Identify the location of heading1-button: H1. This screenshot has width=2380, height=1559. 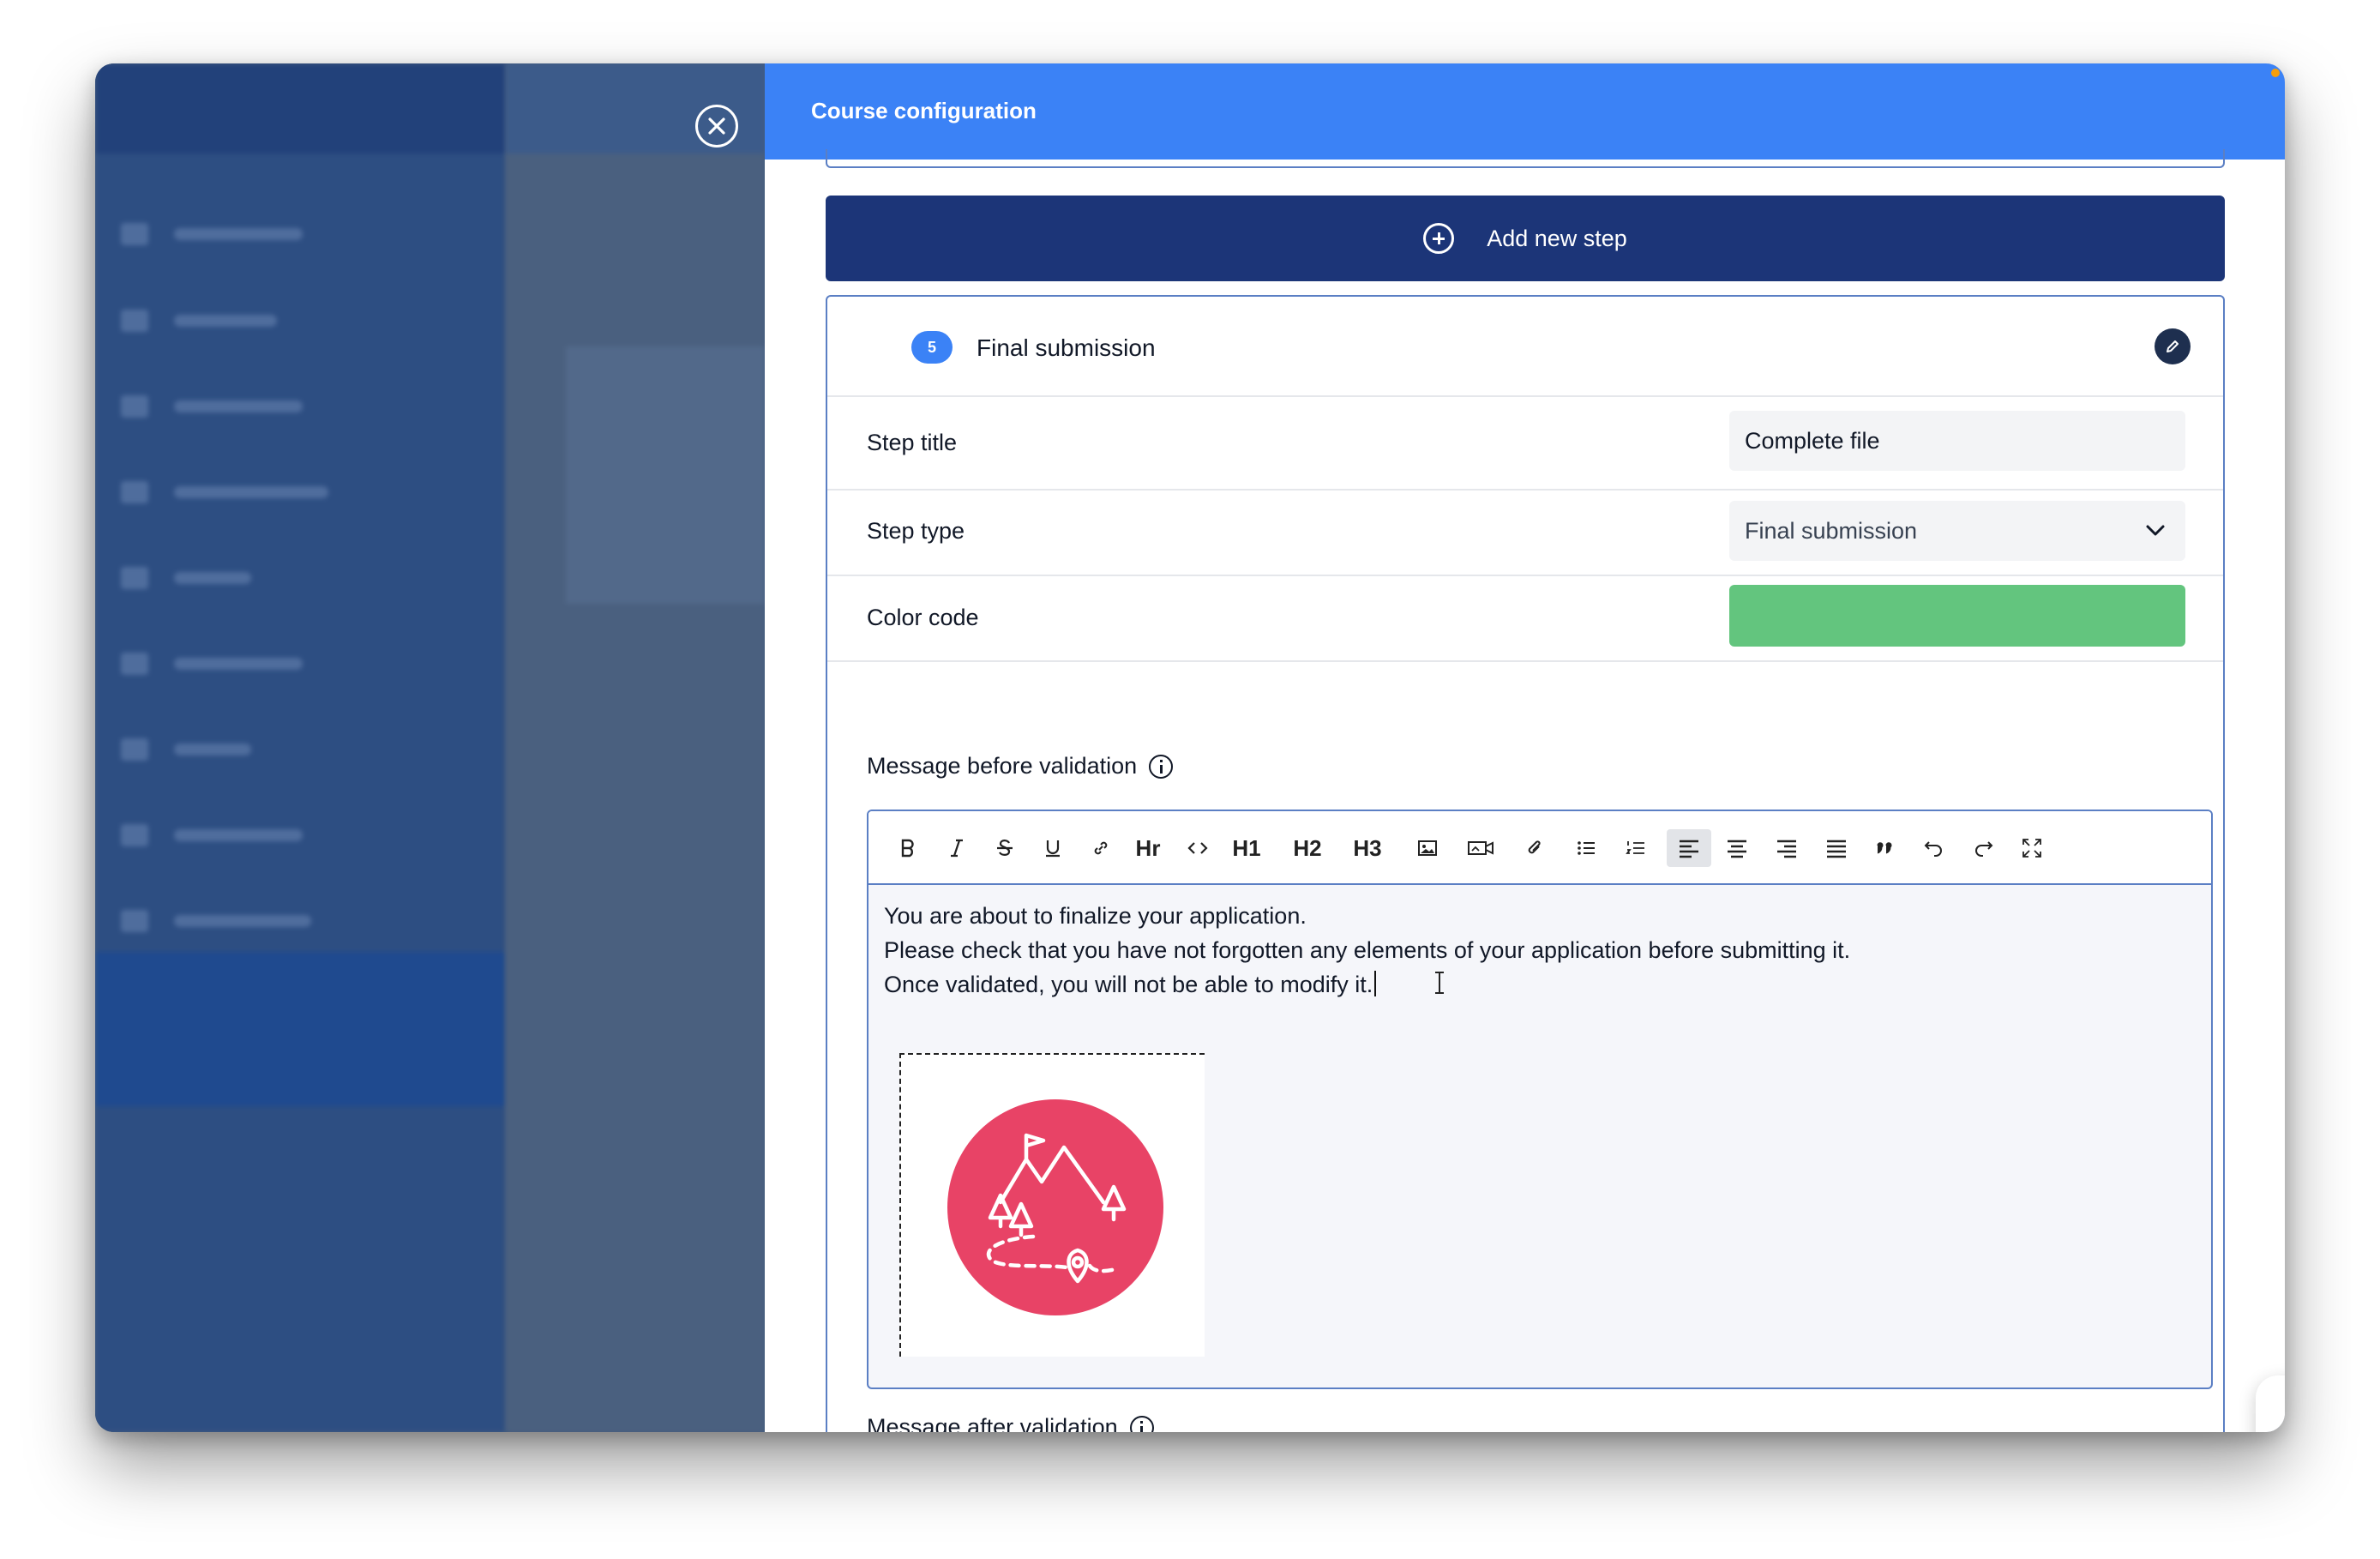
(1246, 848).